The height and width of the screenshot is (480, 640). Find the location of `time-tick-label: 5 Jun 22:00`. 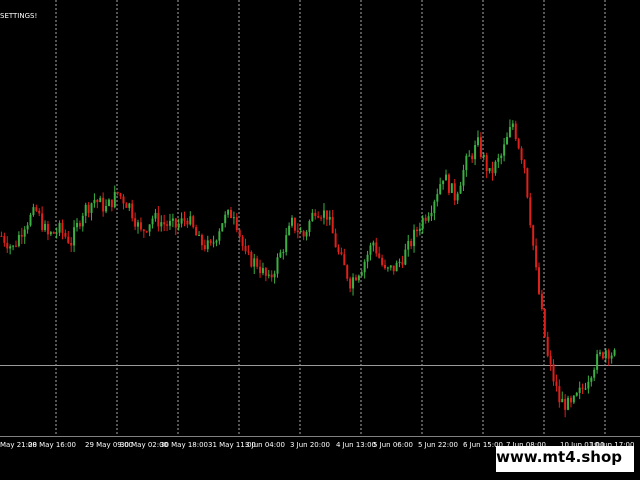

time-tick-label: 5 Jun 22:00 is located at coordinates (438, 445).